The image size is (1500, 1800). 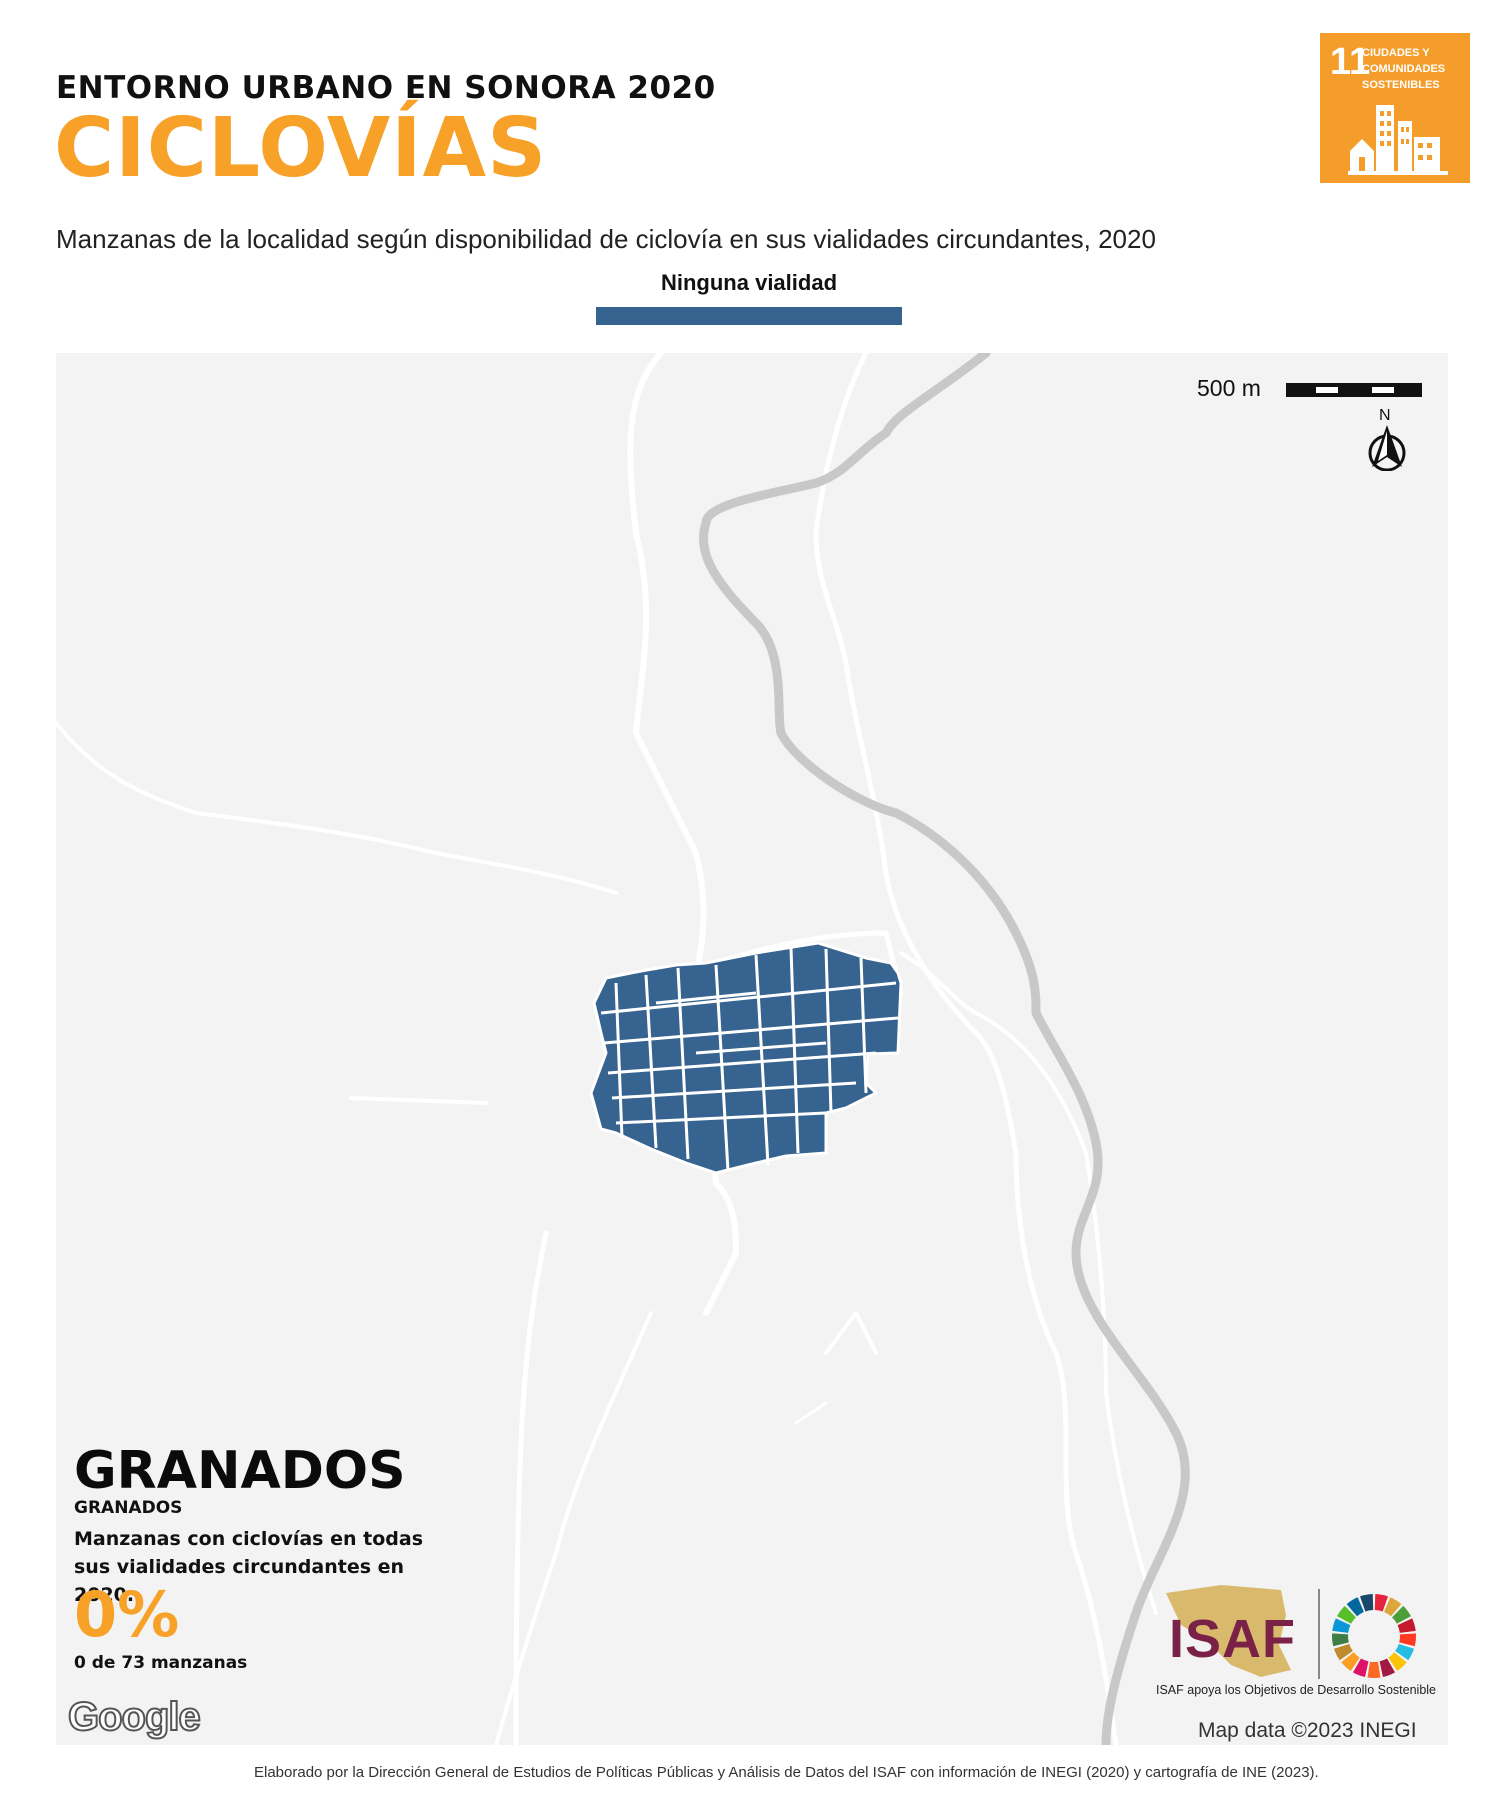 I want to click on sdg-wheel-icon, so click(x=1374, y=1636).